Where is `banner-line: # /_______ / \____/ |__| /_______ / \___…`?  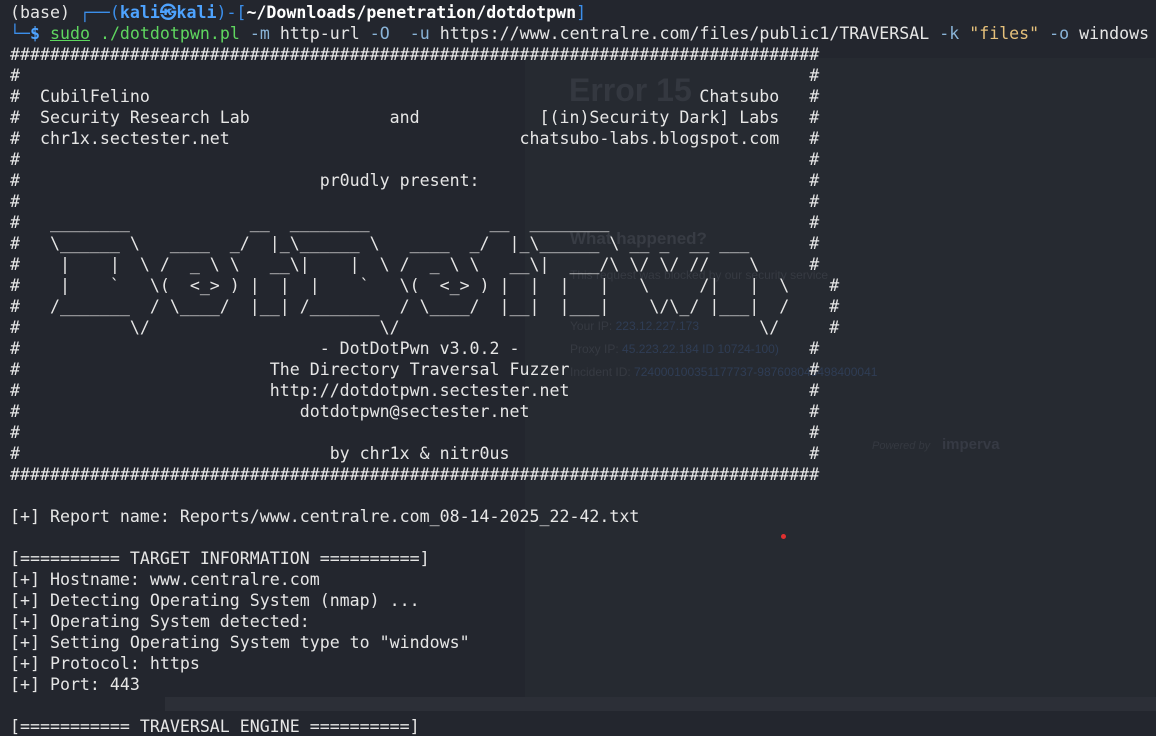
banner-line: # /_______ / \____/ |__| /_______ / \___… is located at coordinates (425, 306).